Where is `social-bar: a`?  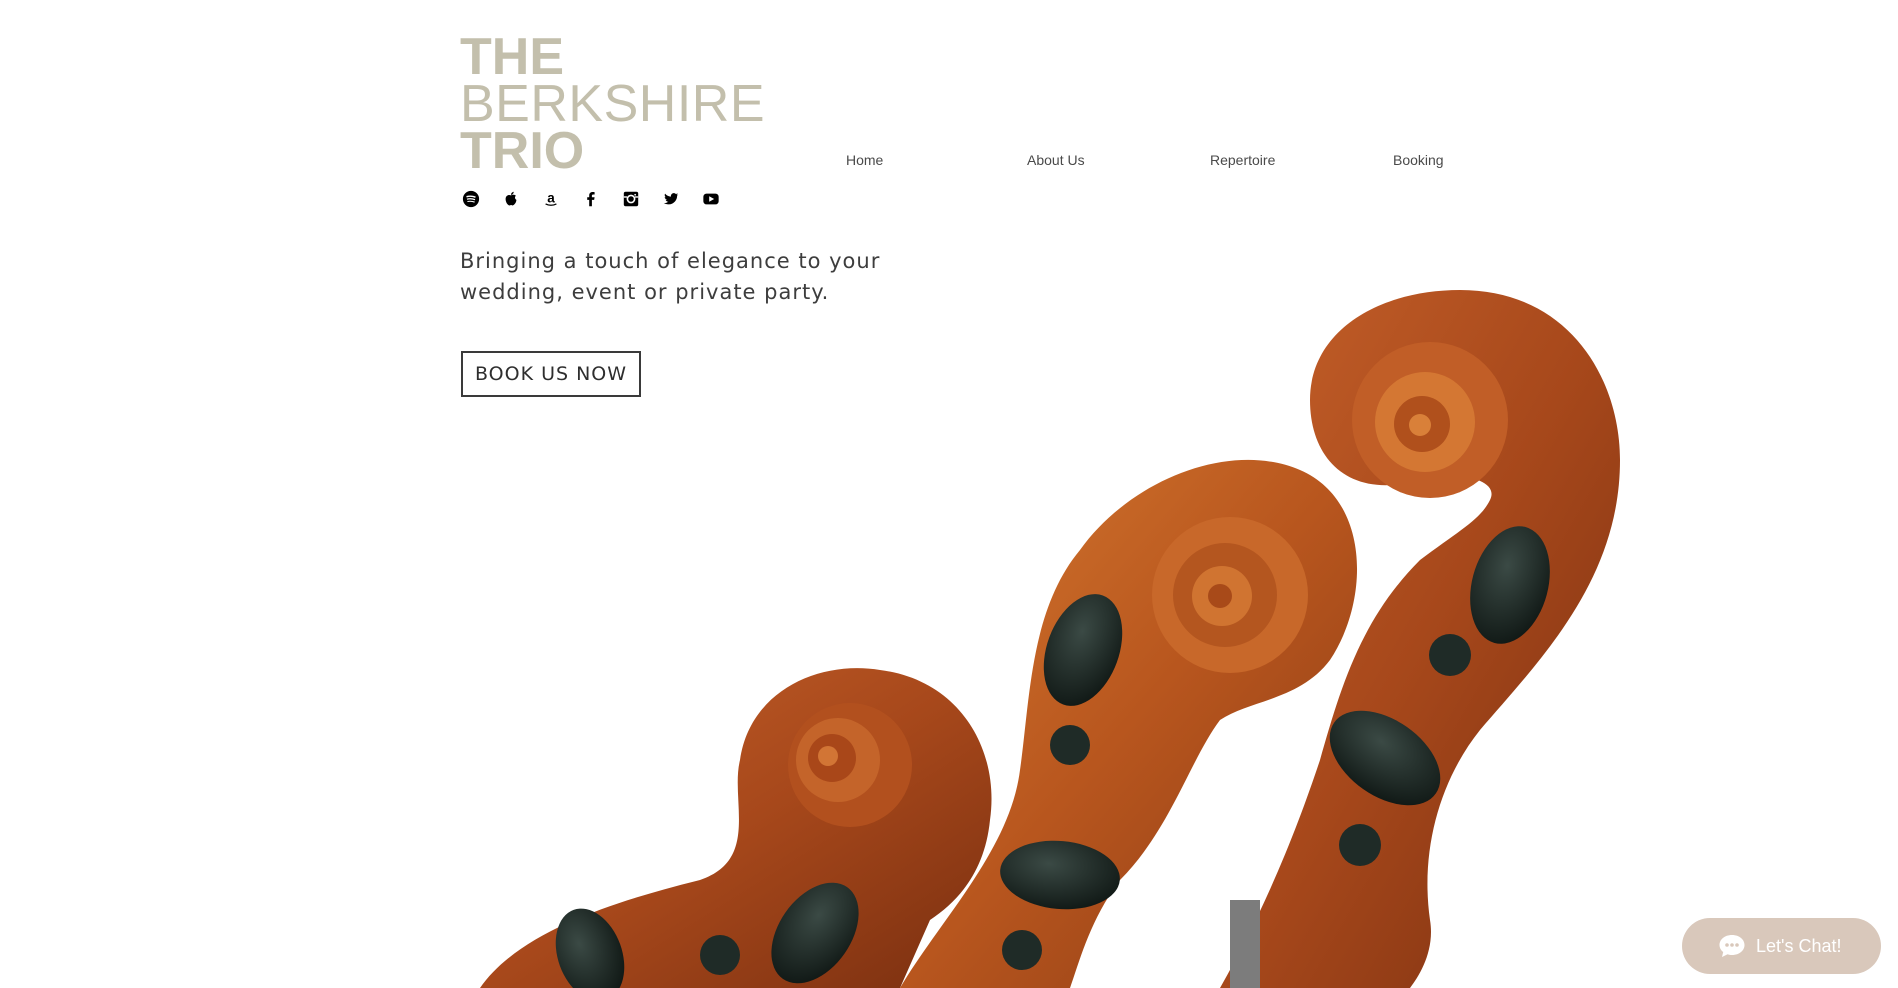
social-bar: a is located at coordinates (591, 199).